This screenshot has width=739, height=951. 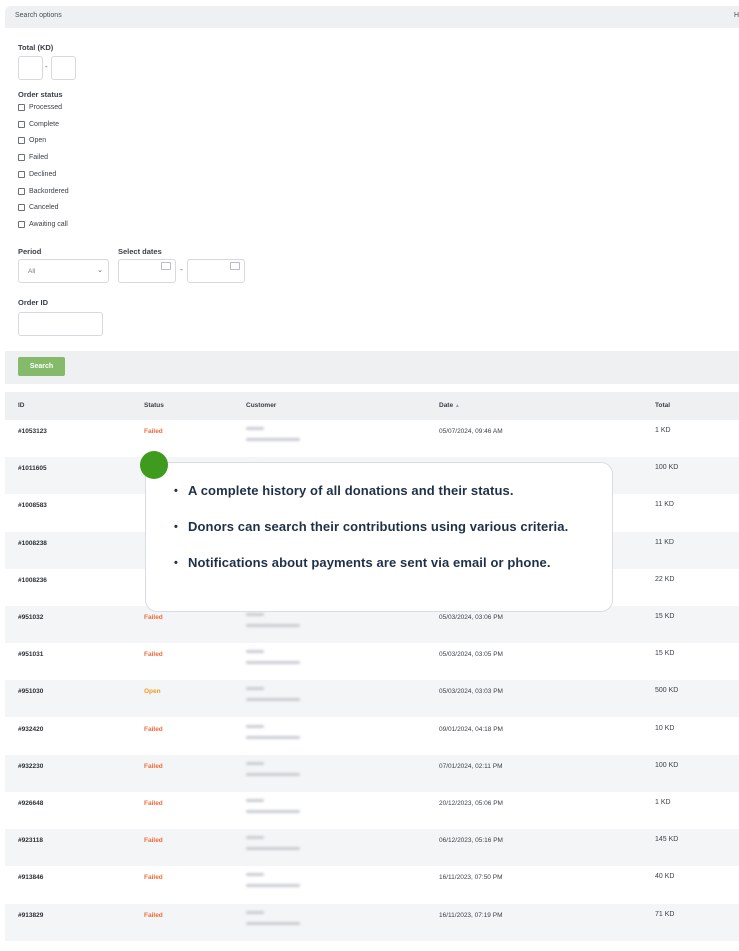 What do you see at coordinates (33, 302) in the screenshot?
I see `order-id-label: Order ID` at bounding box center [33, 302].